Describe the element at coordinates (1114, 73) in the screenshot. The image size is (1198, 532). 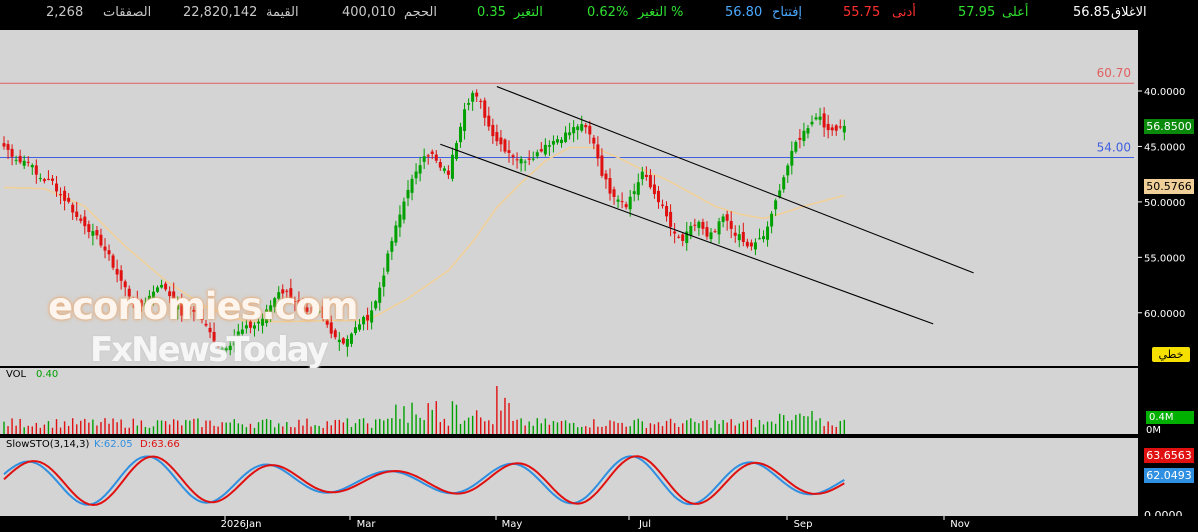
I see `resistance-label: 60.70` at that location.